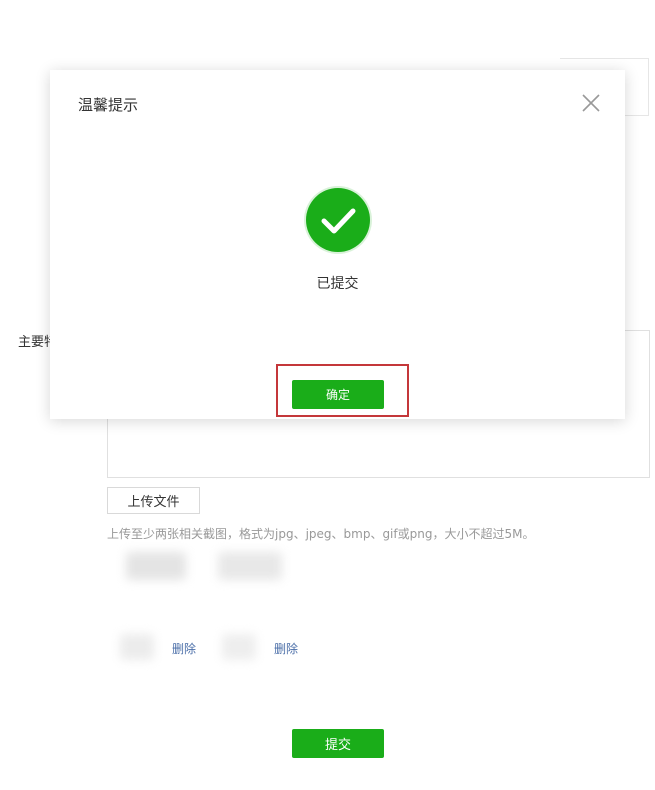  I want to click on checkmark-circle-icon, so click(338, 220).